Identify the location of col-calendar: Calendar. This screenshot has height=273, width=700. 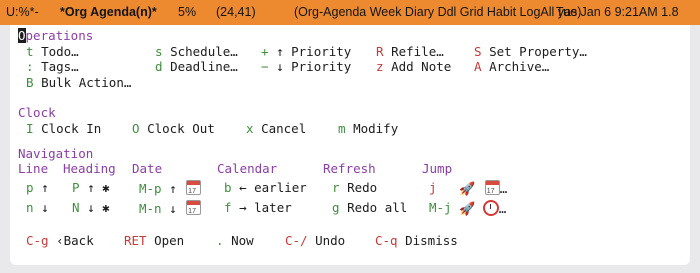
(247, 168).